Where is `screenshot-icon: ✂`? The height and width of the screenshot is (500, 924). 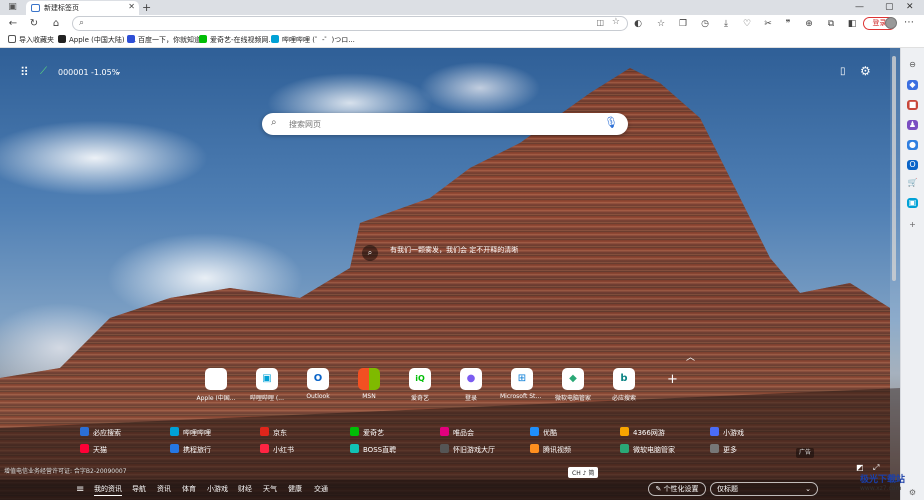 screenshot-icon: ✂ is located at coordinates (768, 24).